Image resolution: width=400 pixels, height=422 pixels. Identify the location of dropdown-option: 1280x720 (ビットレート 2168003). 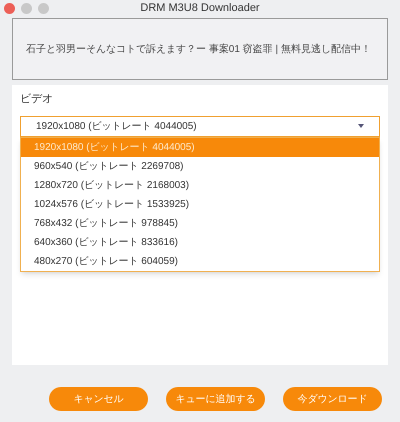
(200, 185).